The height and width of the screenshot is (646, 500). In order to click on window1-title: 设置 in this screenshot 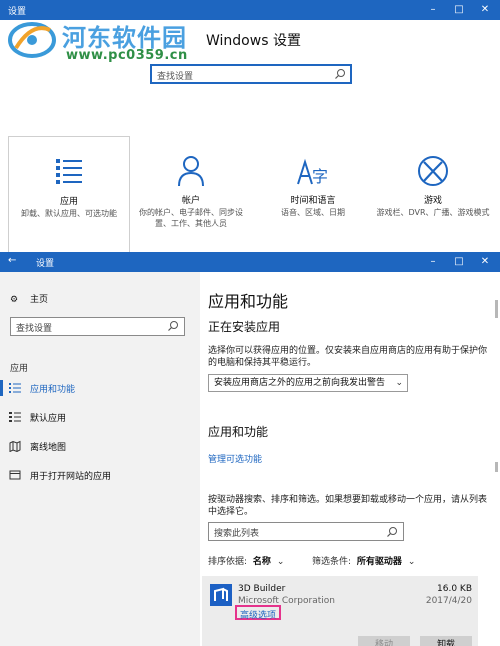, I will do `click(17, 12)`.